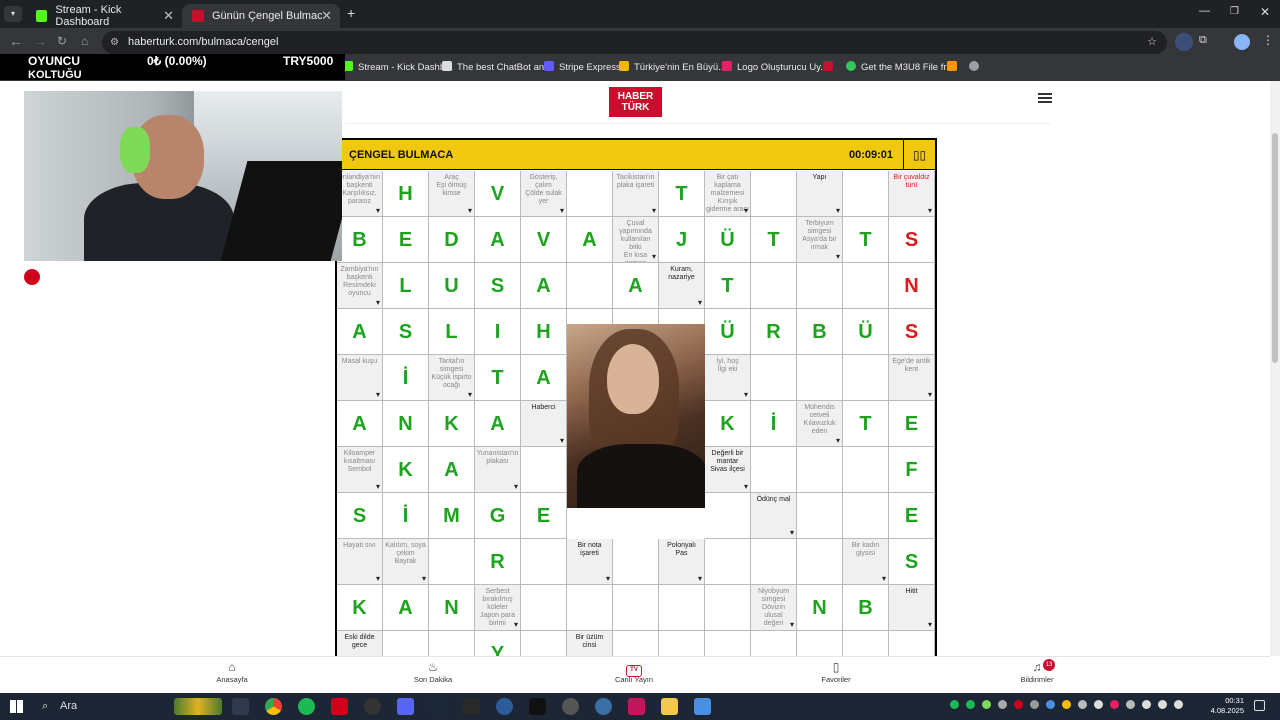  What do you see at coordinates (326, 16) in the screenshot?
I see `close-tab-icon: ✕` at bounding box center [326, 16].